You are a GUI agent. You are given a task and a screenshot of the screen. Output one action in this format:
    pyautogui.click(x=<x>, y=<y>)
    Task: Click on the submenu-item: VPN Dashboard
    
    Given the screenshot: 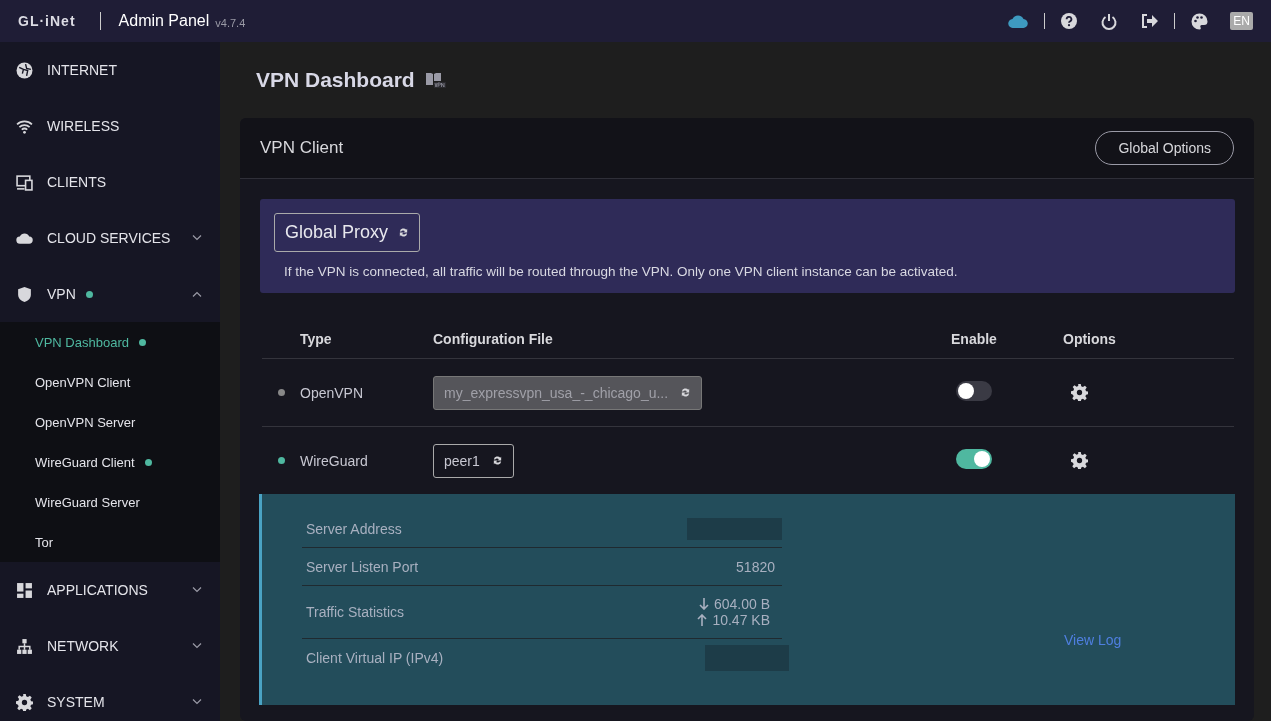 What is the action you would take?
    pyautogui.click(x=110, y=342)
    